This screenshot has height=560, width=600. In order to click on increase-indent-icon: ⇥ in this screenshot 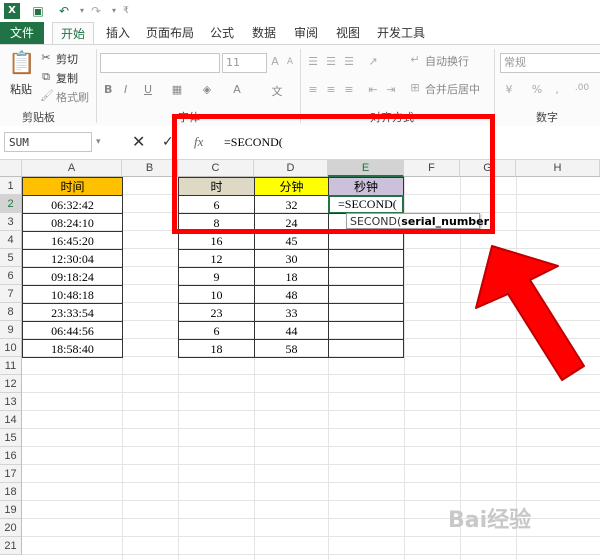, I will do `click(391, 89)`.